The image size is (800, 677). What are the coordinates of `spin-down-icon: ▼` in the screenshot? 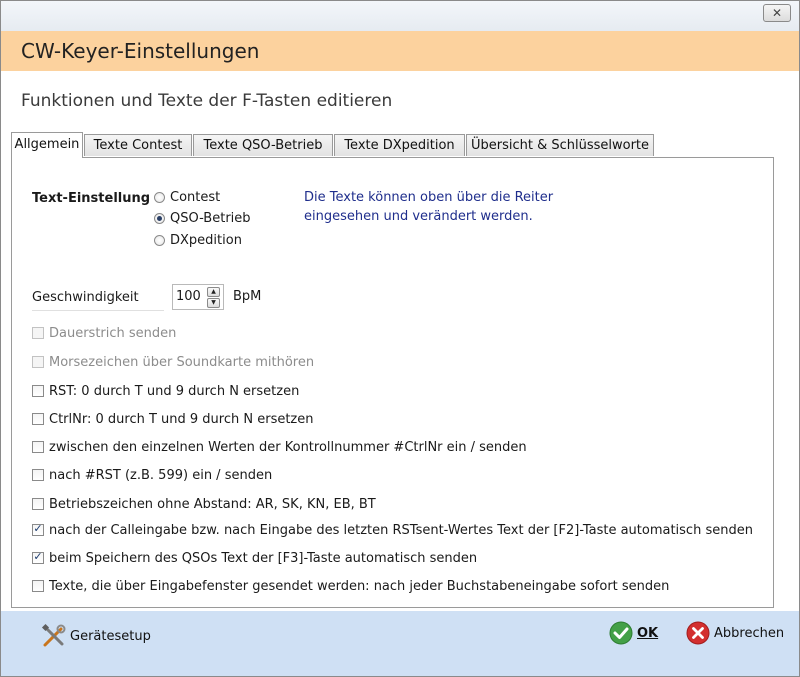 It's located at (213, 303).